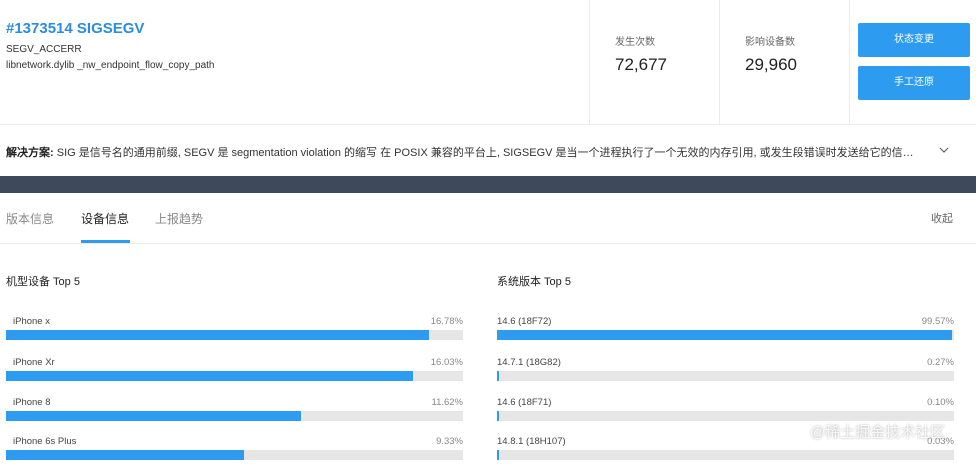 Image resolution: width=976 pixels, height=466 pixels. Describe the element at coordinates (940, 402) in the screenshot. I see `bar-percent: 0.10%` at that location.